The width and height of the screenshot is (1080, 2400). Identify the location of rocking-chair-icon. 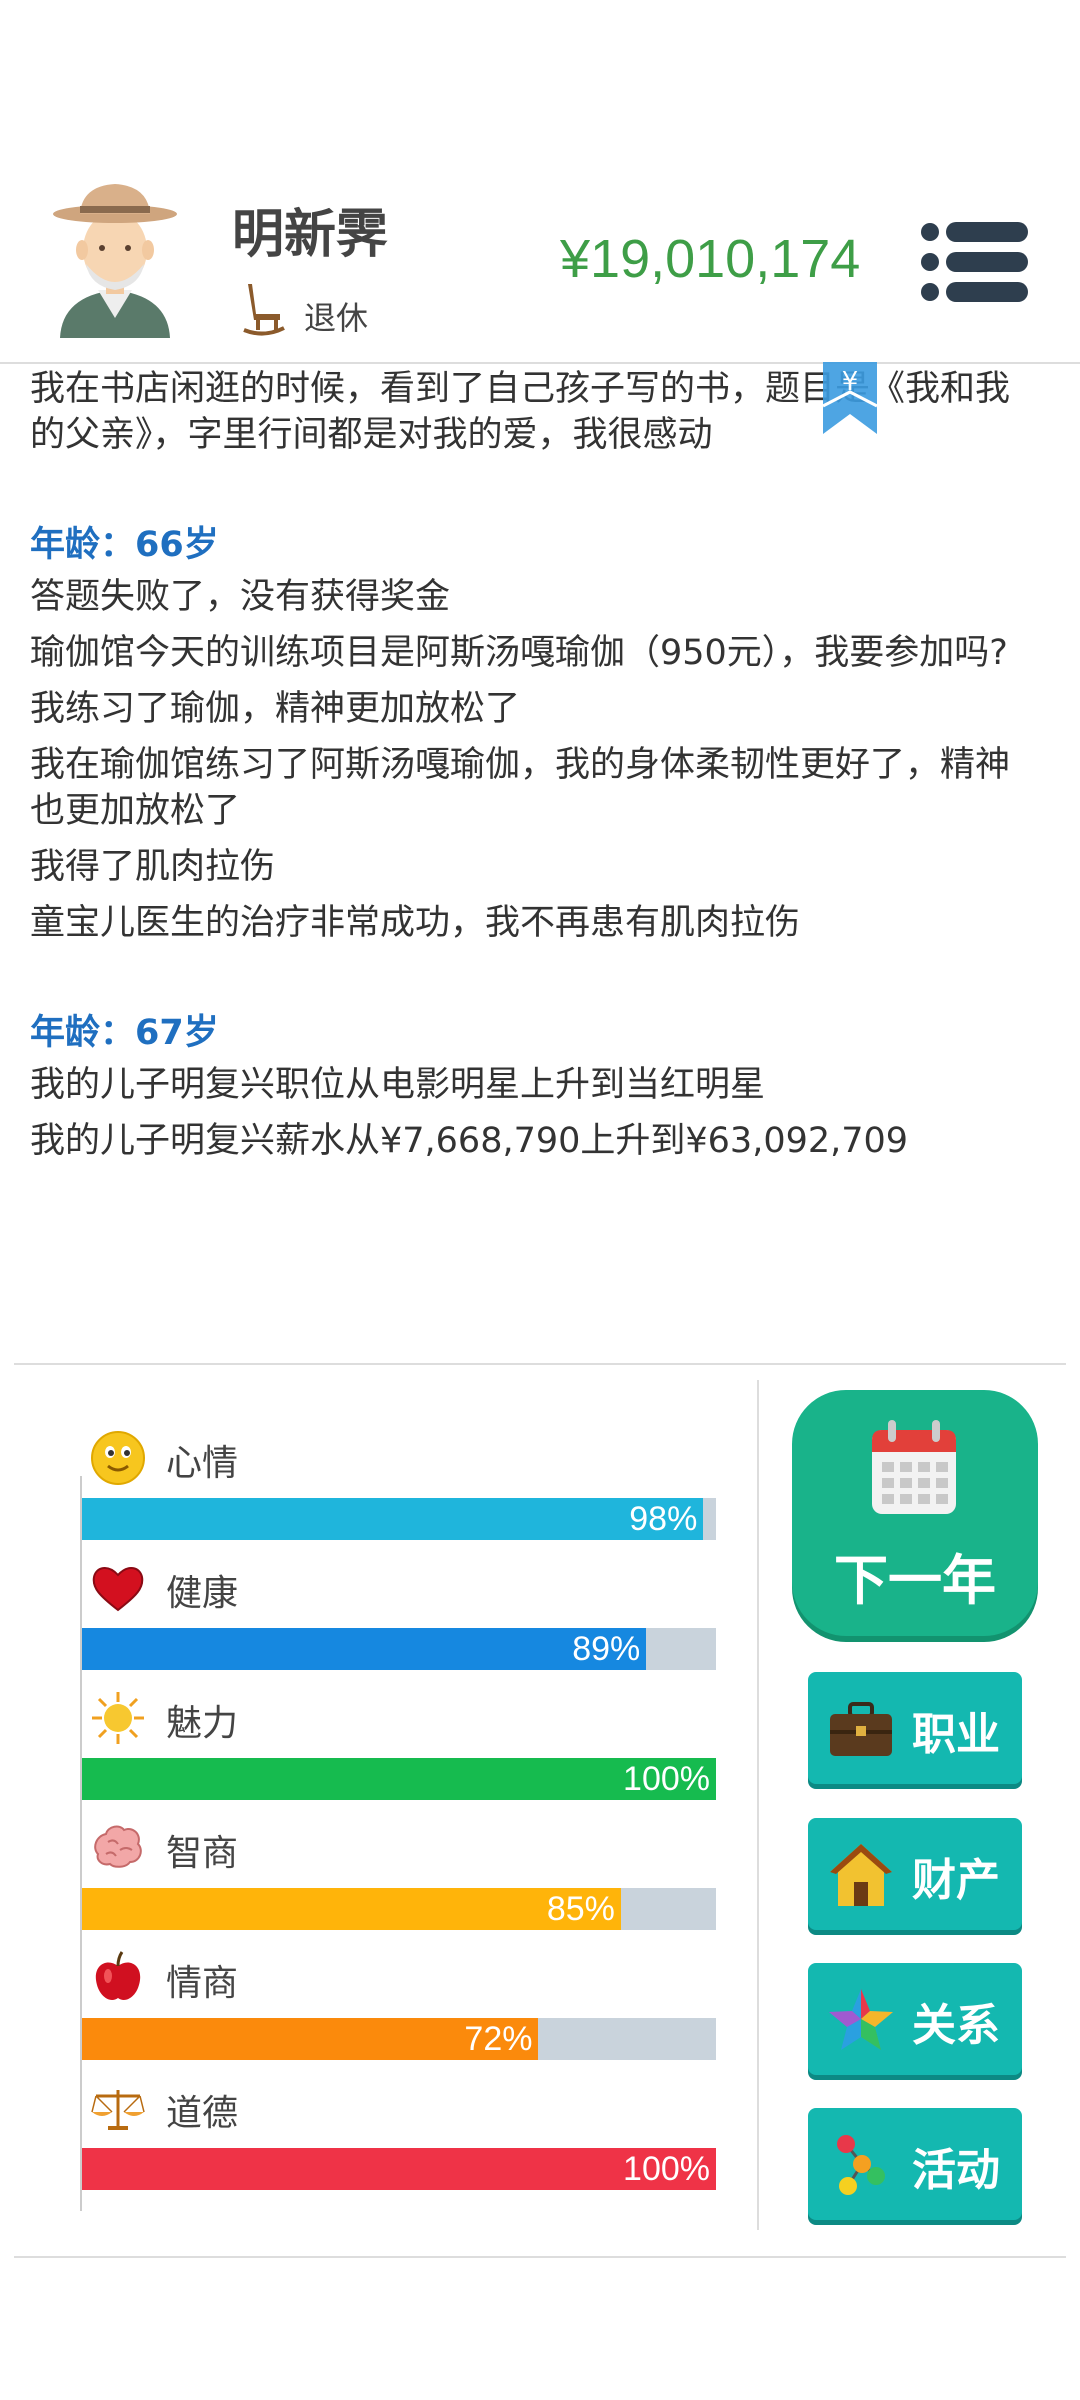
(264, 310).